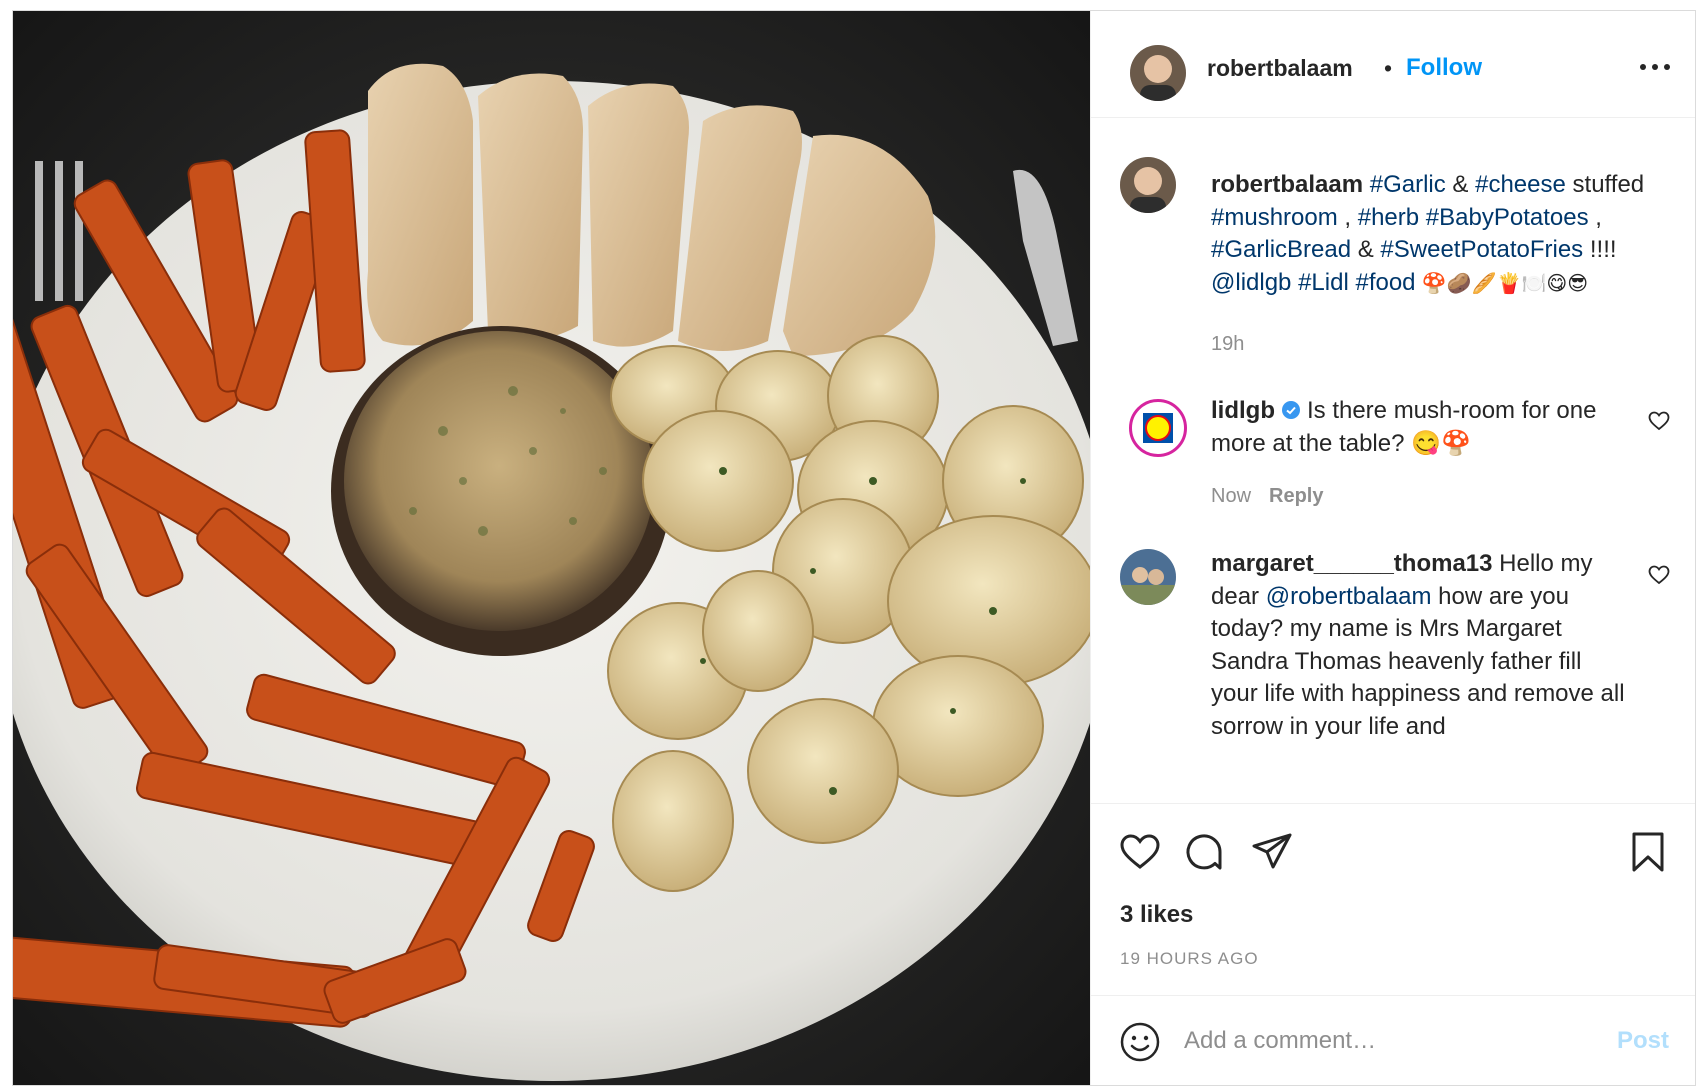  What do you see at coordinates (1393, 899) in the screenshot?
I see `post-actions: 3 likes 19 HOURS AGO` at bounding box center [1393, 899].